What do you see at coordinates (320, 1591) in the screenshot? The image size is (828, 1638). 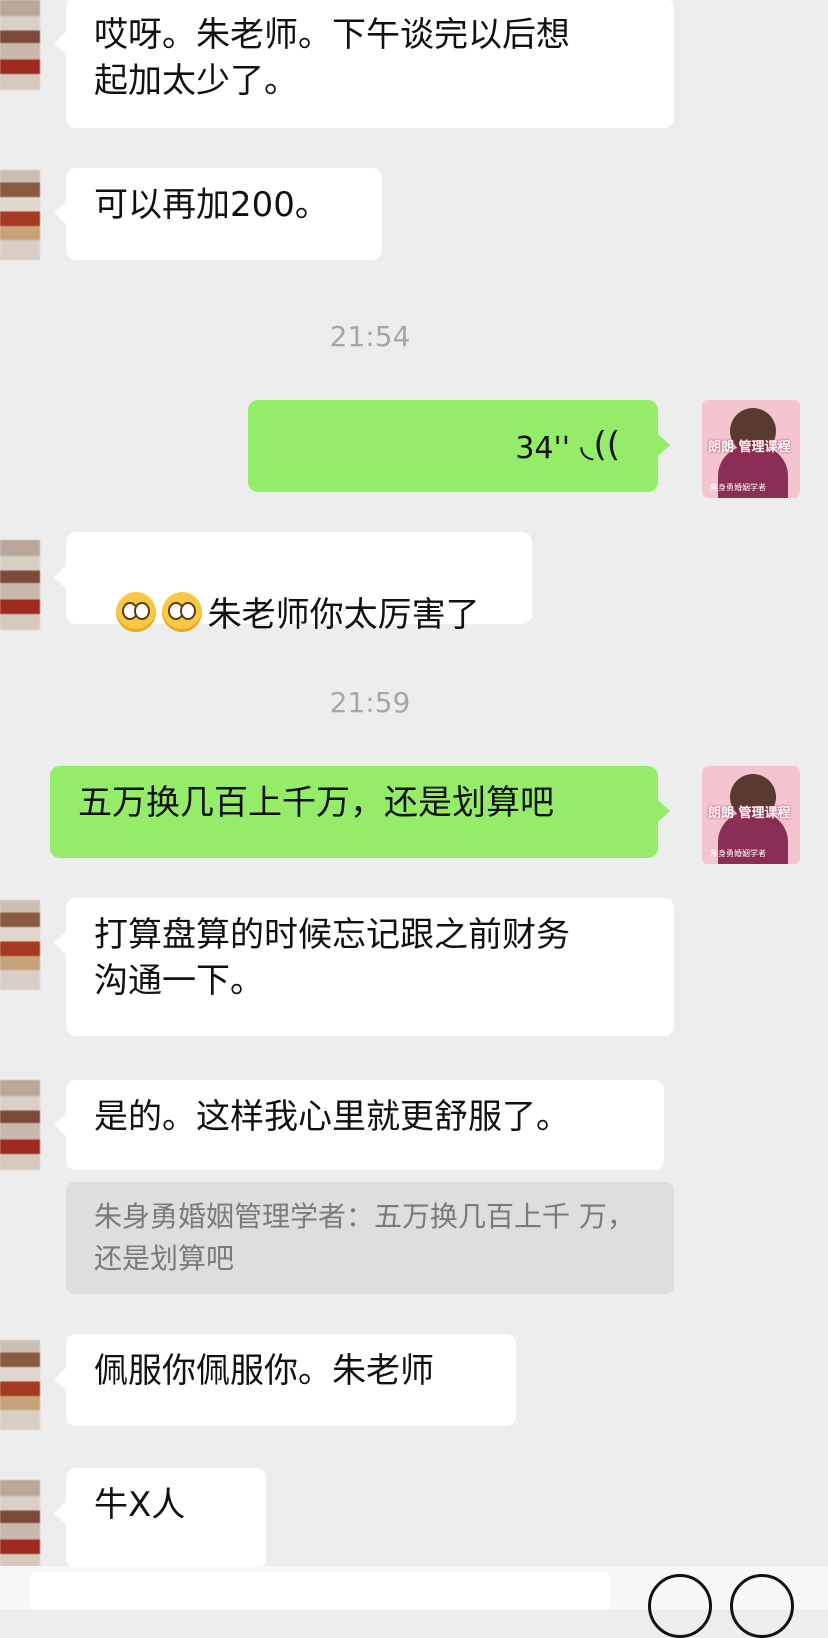 I see `message-input` at bounding box center [320, 1591].